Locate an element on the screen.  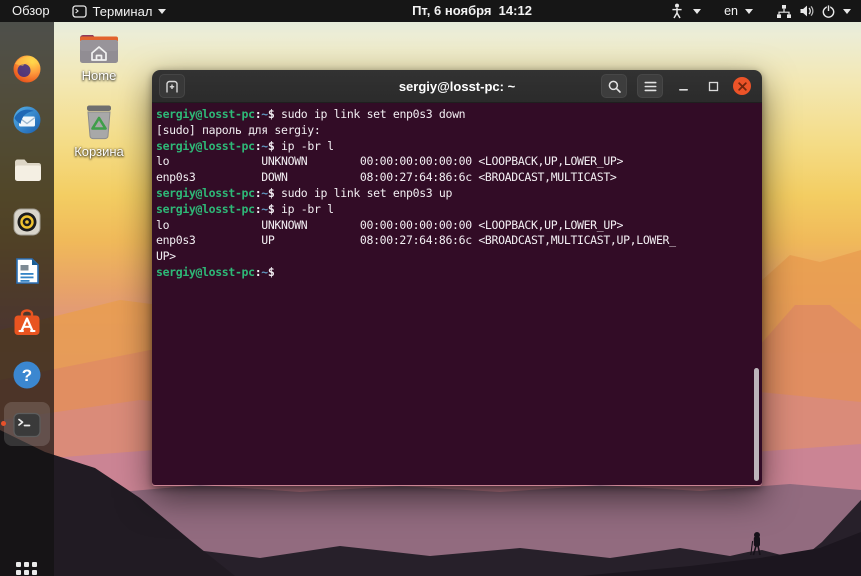
scrollbar-thumb is located at coordinates (756, 424).